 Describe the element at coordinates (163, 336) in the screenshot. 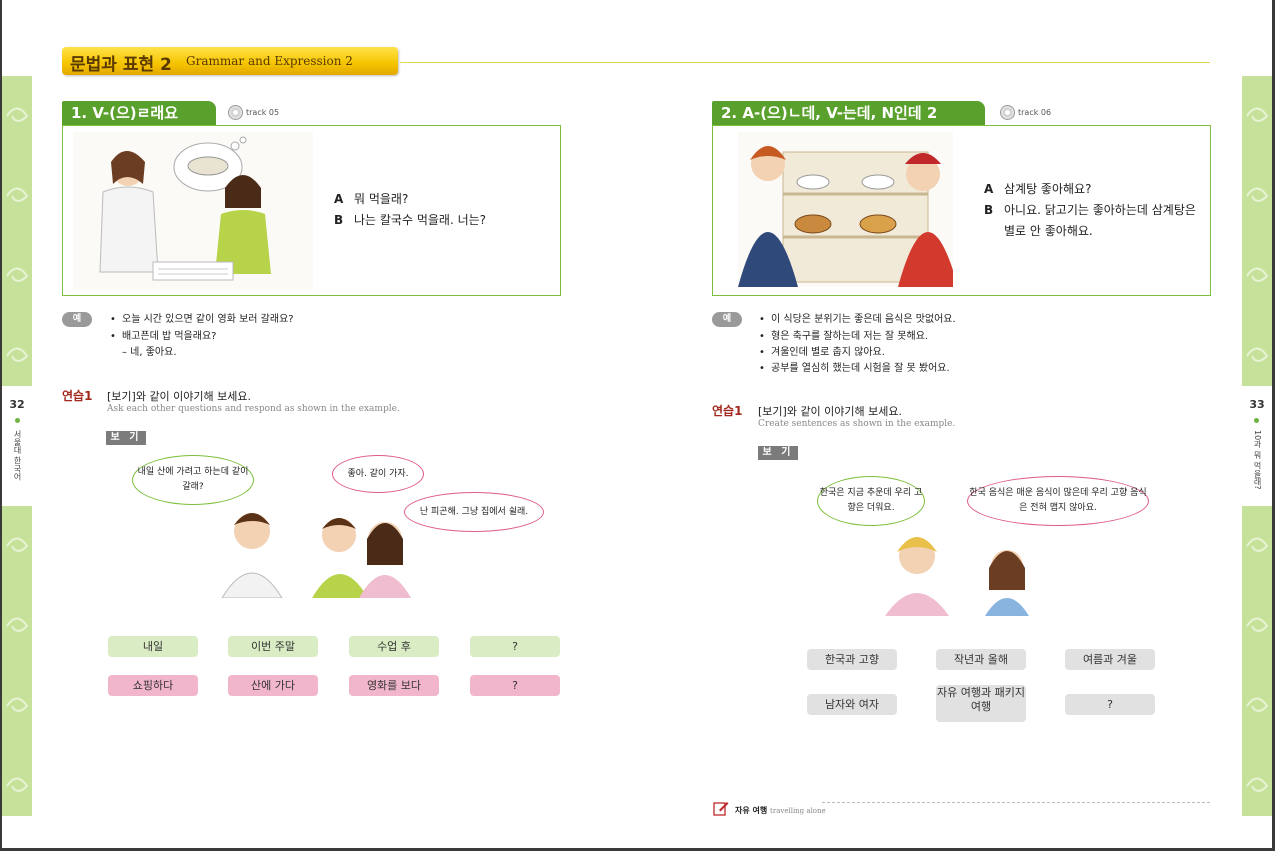

I see `example-left-2: • 배고픈데 밥 먹을래요?` at that location.